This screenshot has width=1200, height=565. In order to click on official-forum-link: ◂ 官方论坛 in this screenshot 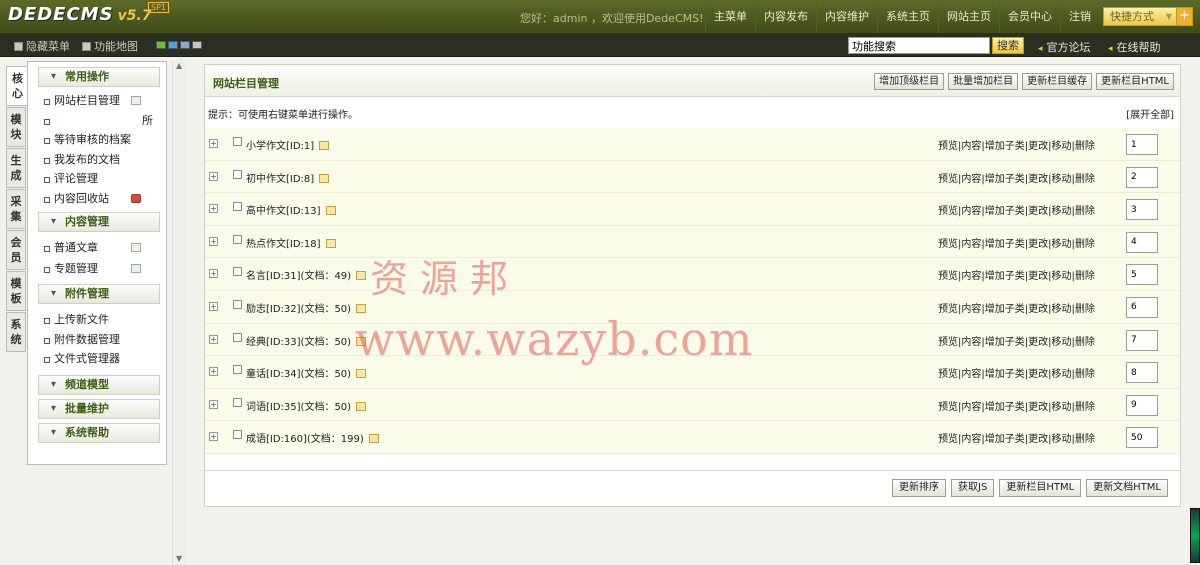, I will do `click(1064, 47)`.